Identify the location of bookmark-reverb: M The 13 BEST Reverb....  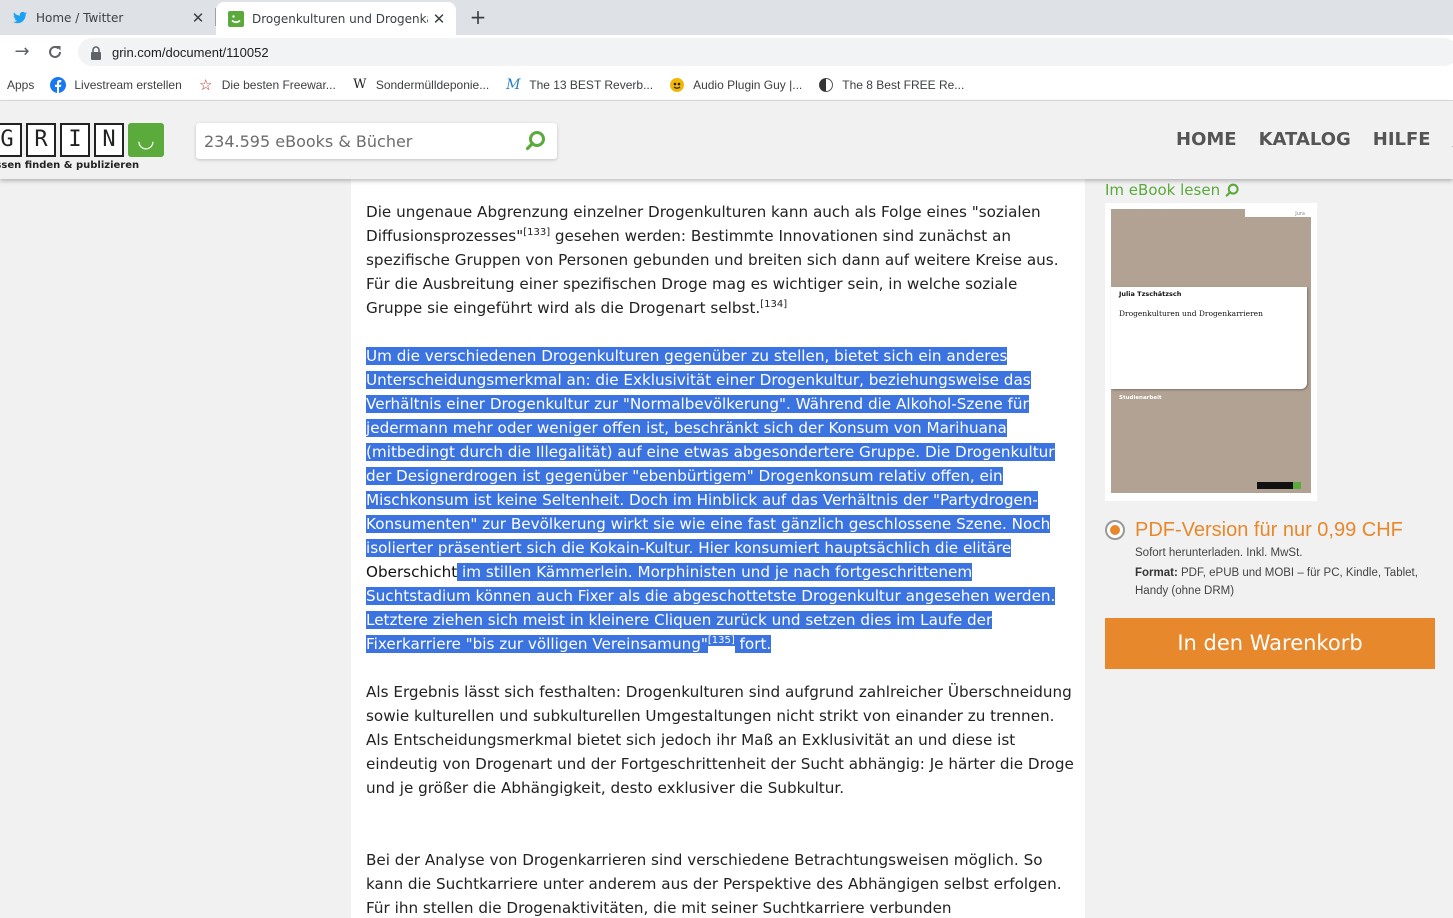
(579, 85).